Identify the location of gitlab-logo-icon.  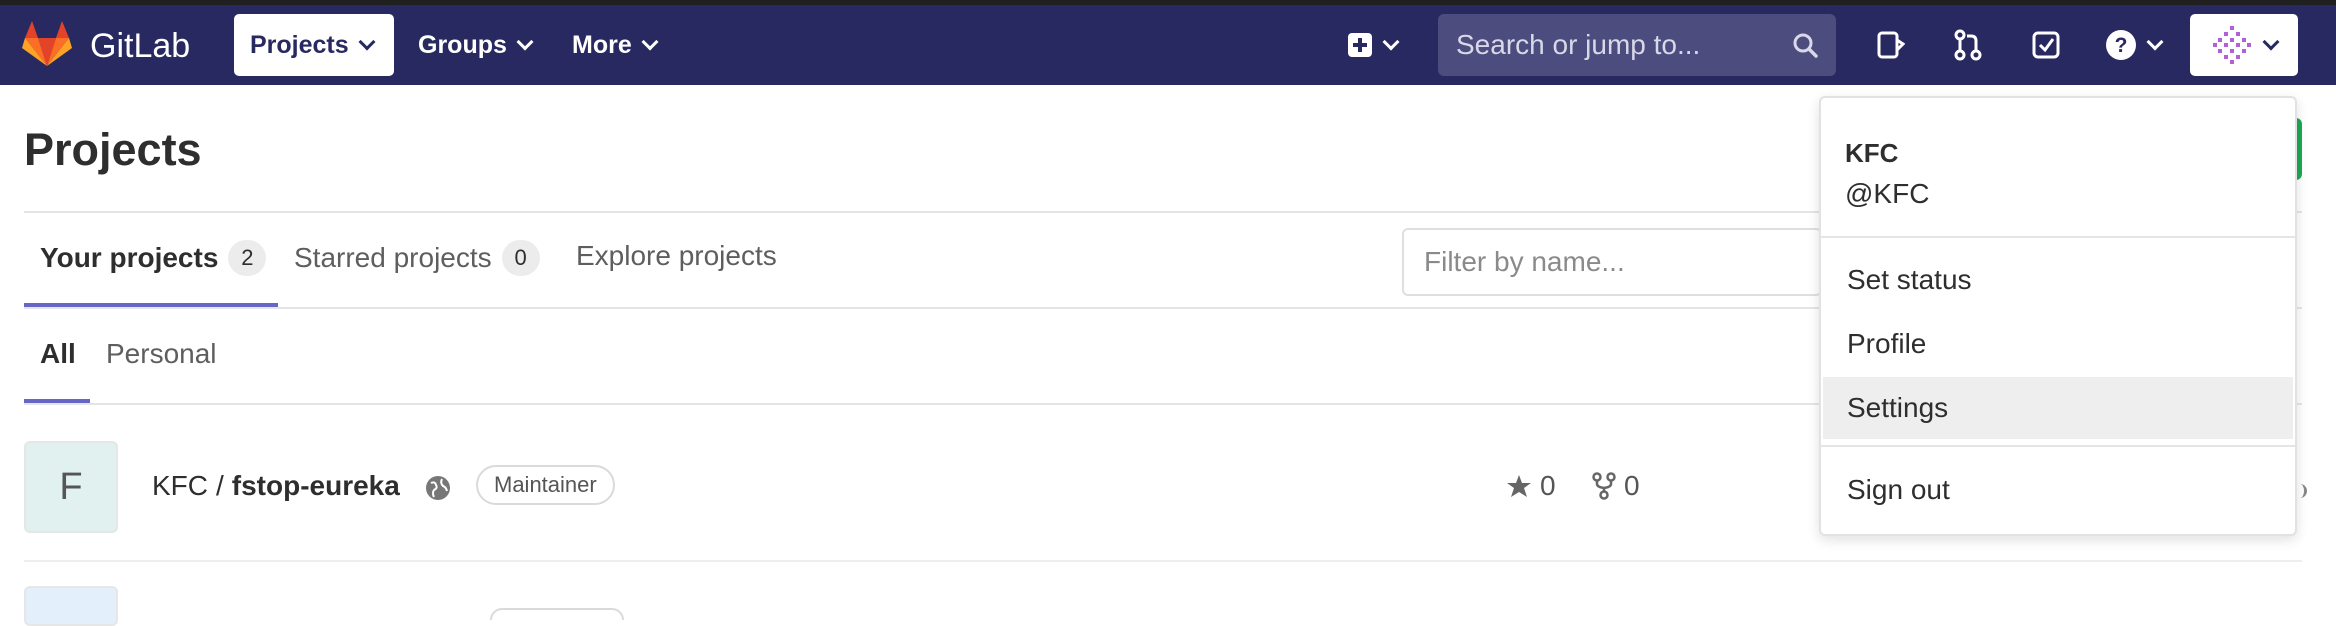
(47, 44).